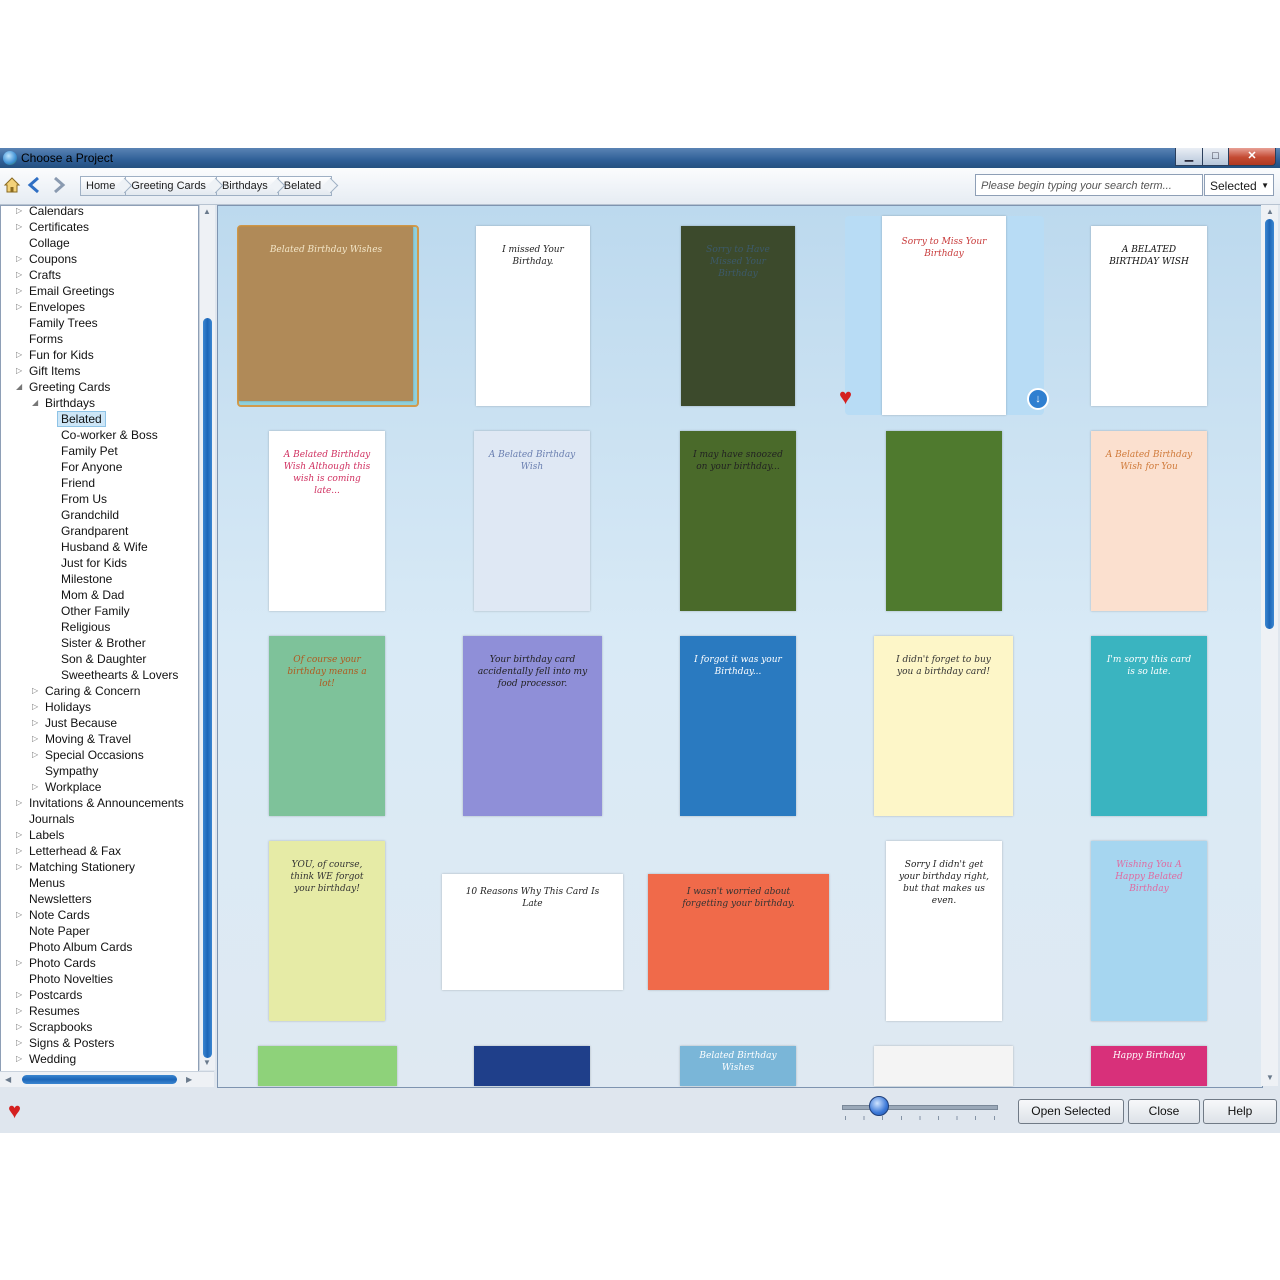  I want to click on tree-item: Mom & Dad, so click(92, 595).